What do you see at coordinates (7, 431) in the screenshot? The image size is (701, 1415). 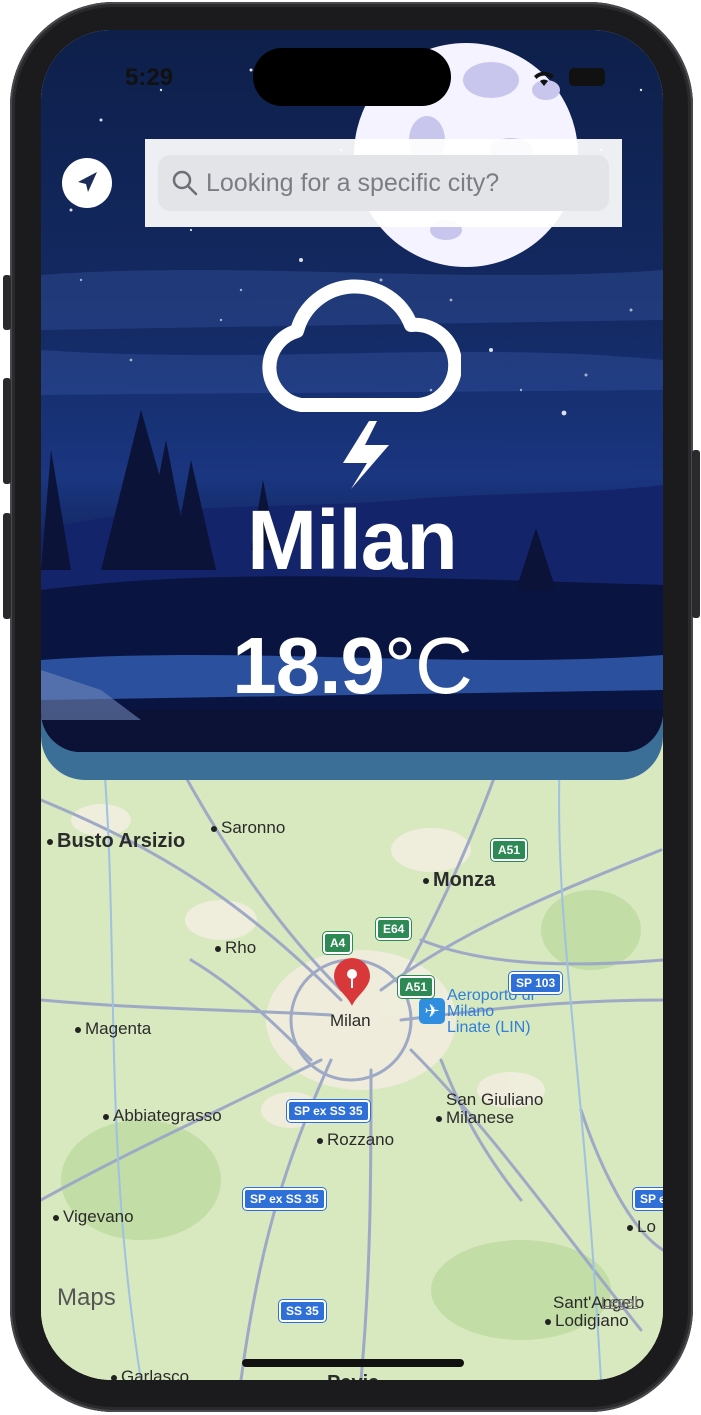 I see `volume-up-button` at bounding box center [7, 431].